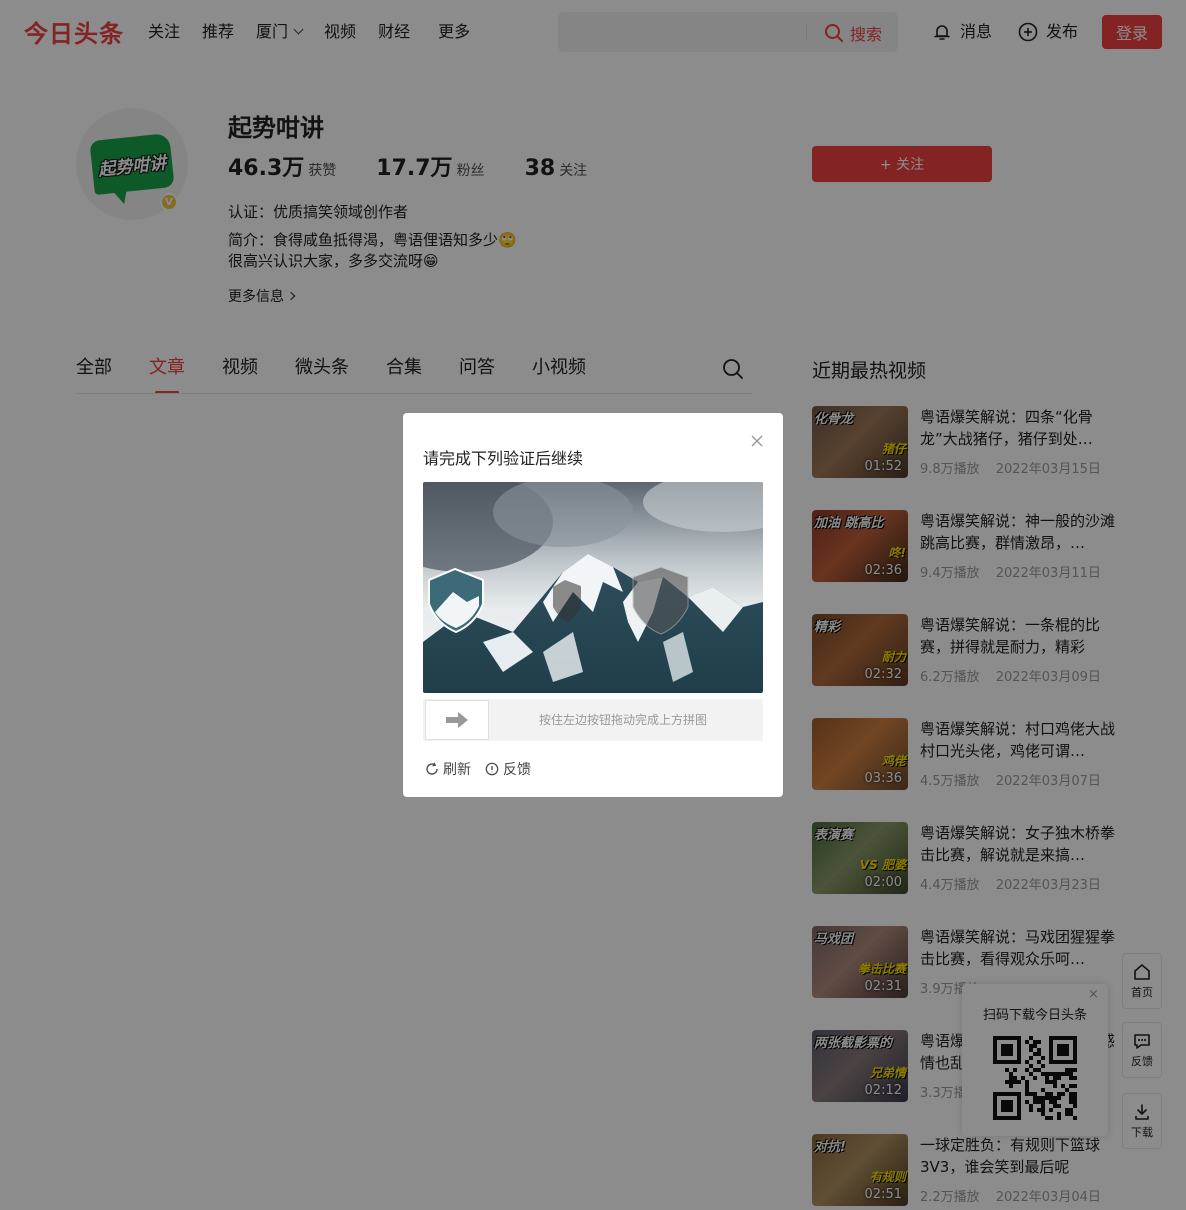  What do you see at coordinates (757, 441) in the screenshot?
I see `close-icon` at bounding box center [757, 441].